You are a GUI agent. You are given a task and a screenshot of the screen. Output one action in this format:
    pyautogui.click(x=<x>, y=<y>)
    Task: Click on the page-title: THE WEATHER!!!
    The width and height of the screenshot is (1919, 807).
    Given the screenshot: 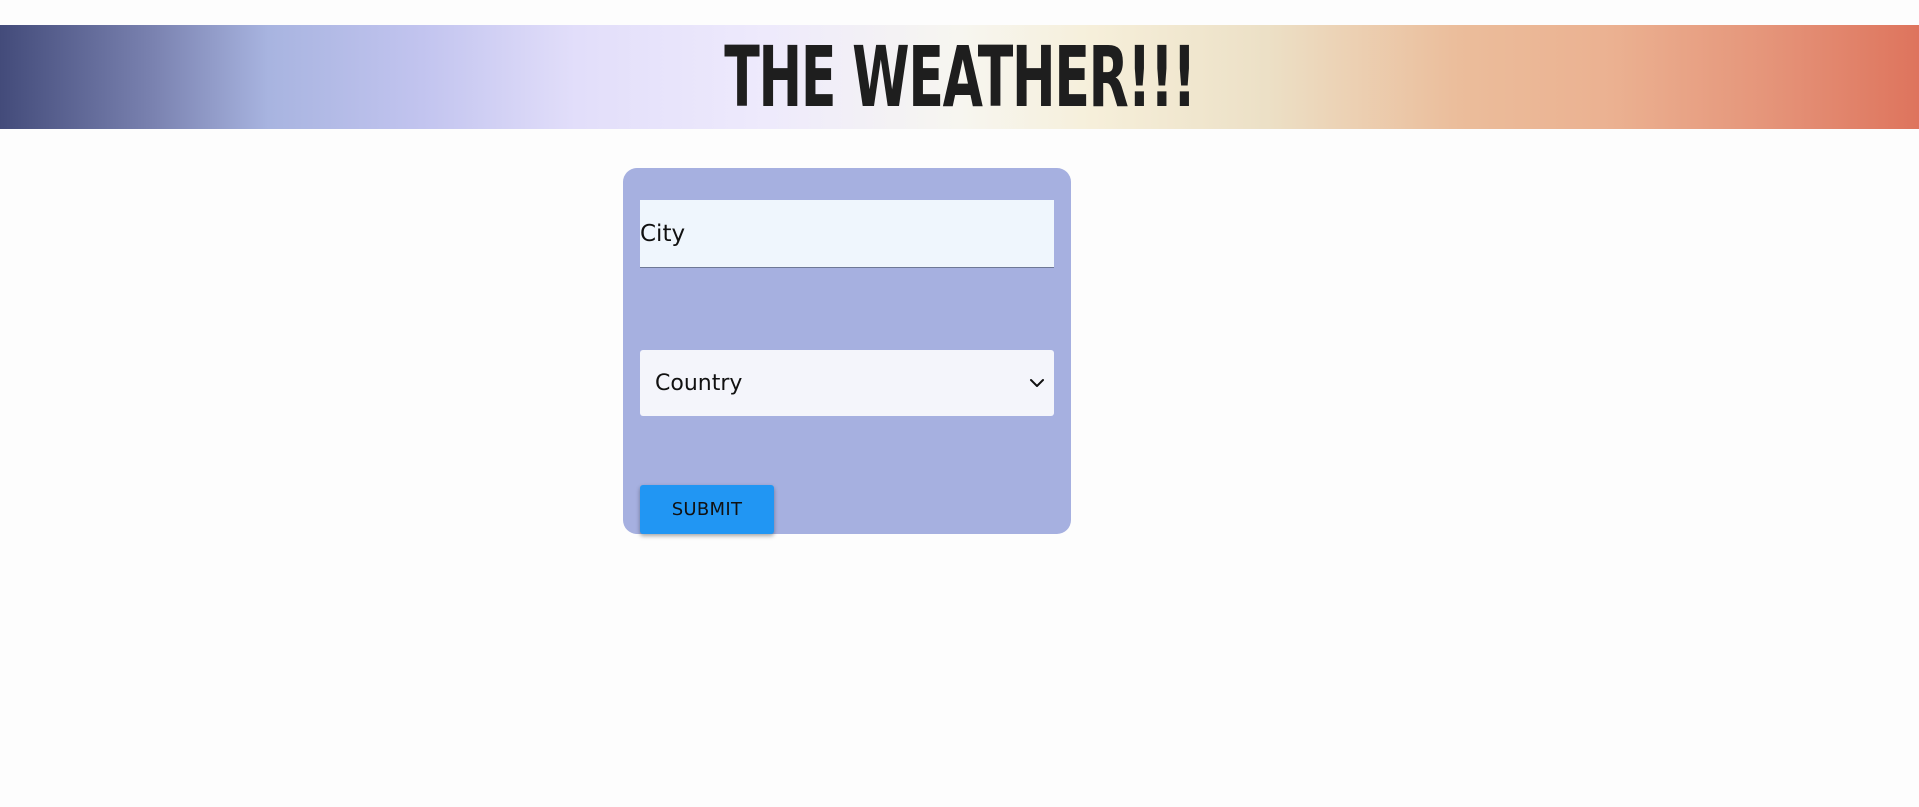 What is the action you would take?
    pyautogui.click(x=960, y=77)
    